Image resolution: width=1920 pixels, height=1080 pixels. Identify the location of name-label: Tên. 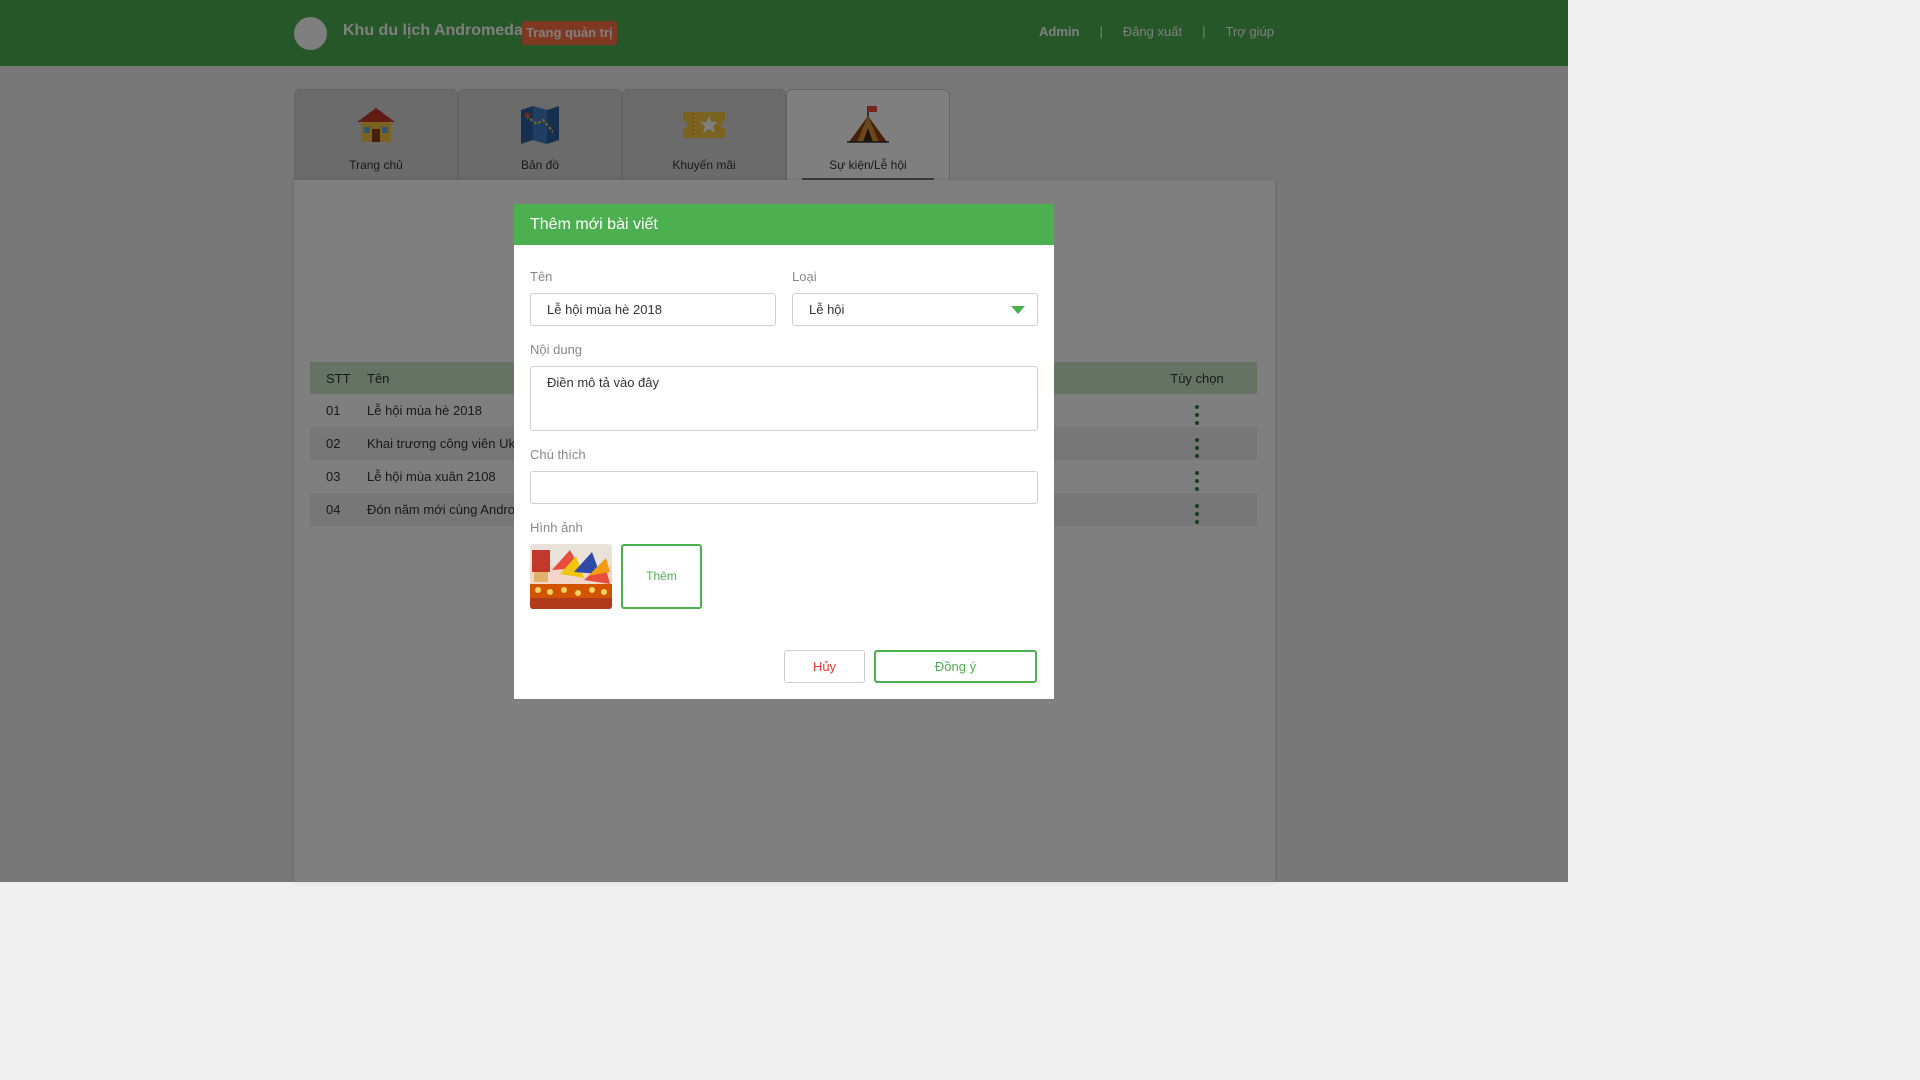
(541, 276).